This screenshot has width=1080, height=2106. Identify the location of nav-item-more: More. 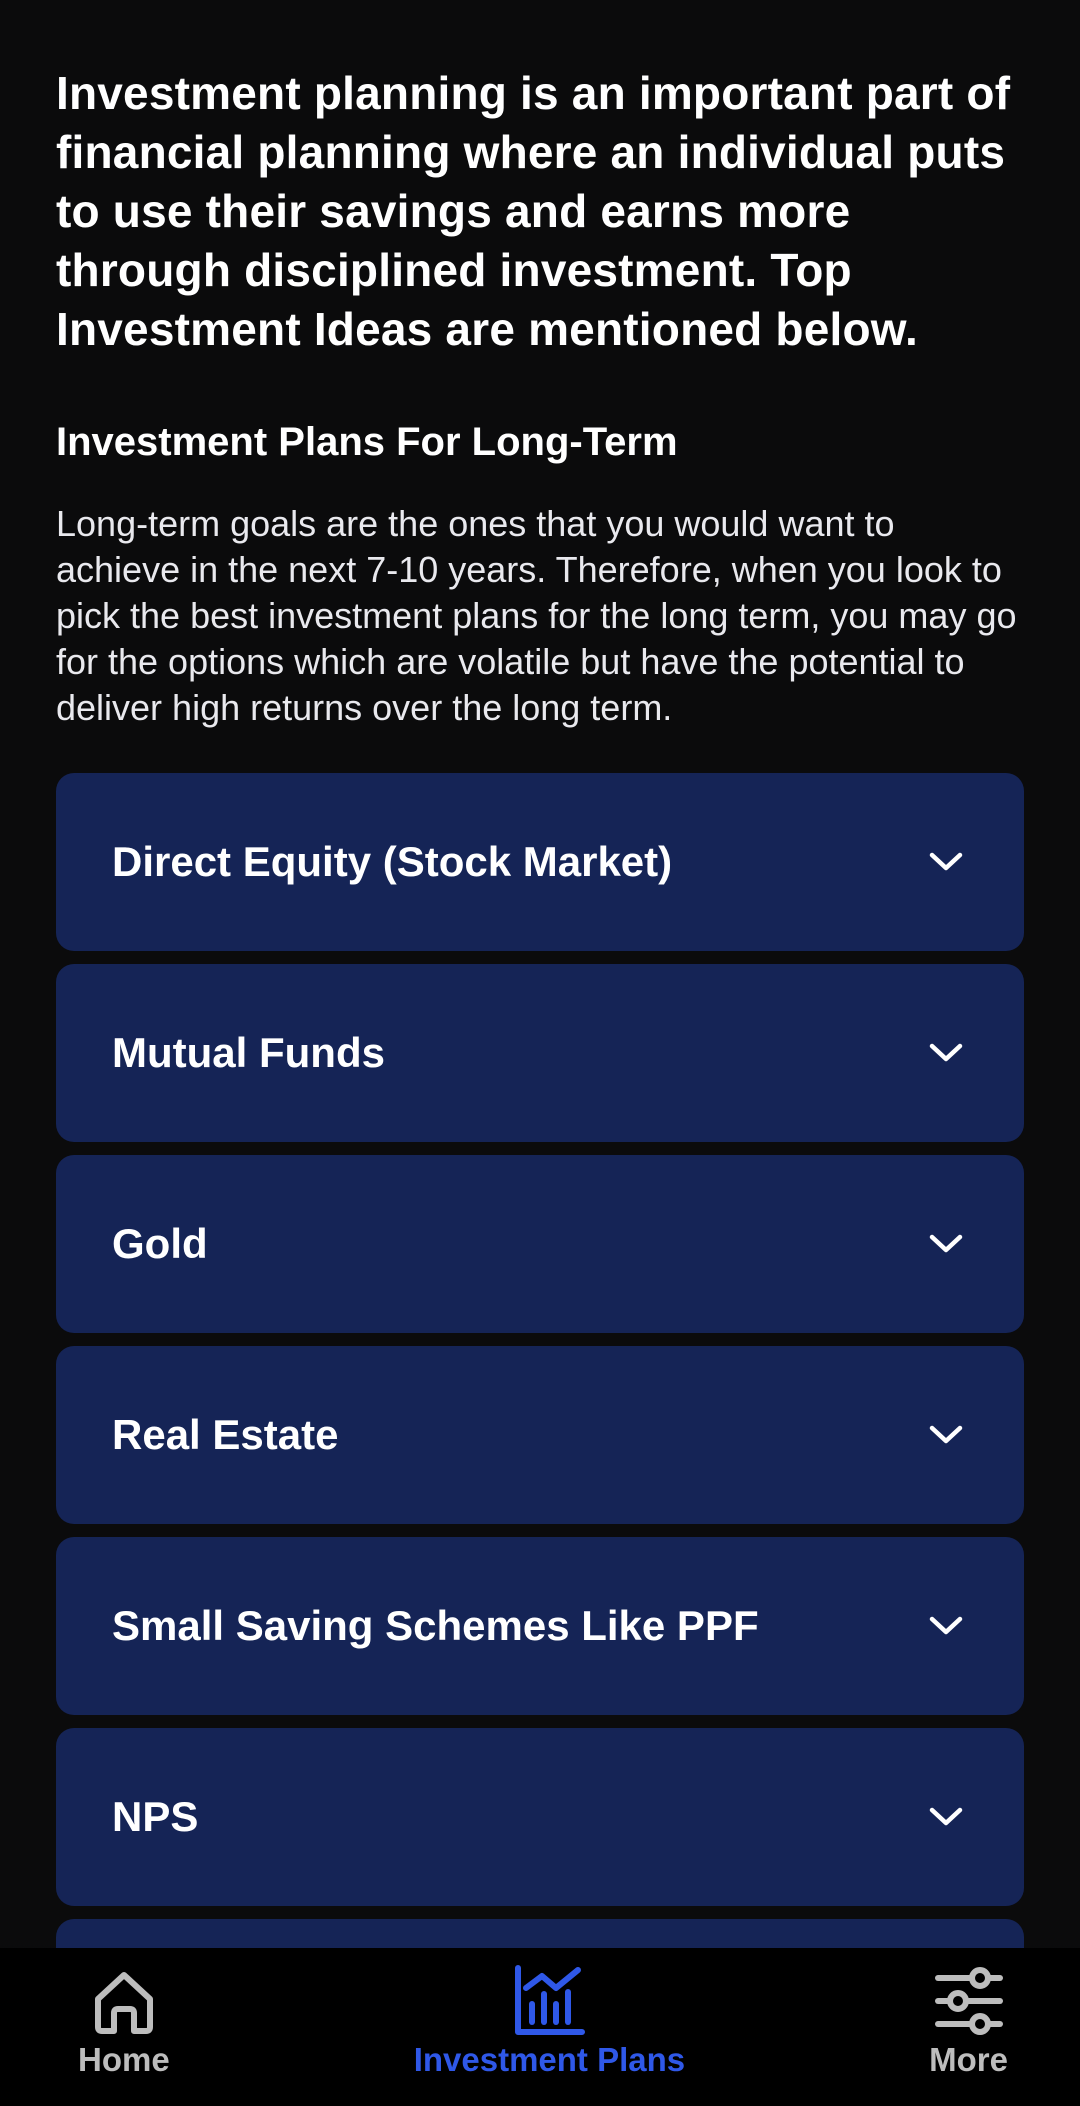
(968, 2014).